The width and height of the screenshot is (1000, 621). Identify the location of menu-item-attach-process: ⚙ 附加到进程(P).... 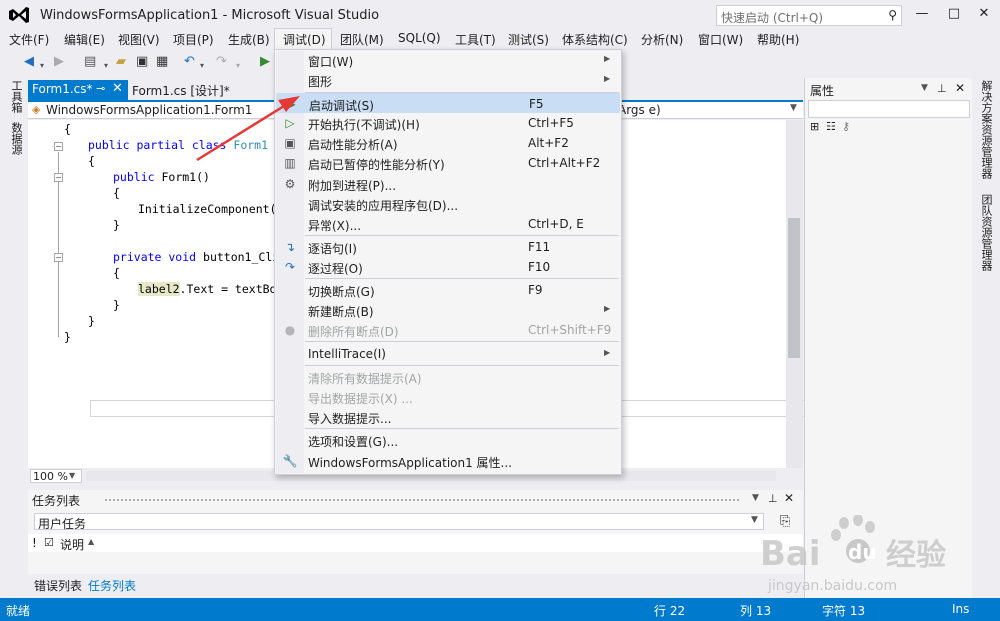
(448, 184).